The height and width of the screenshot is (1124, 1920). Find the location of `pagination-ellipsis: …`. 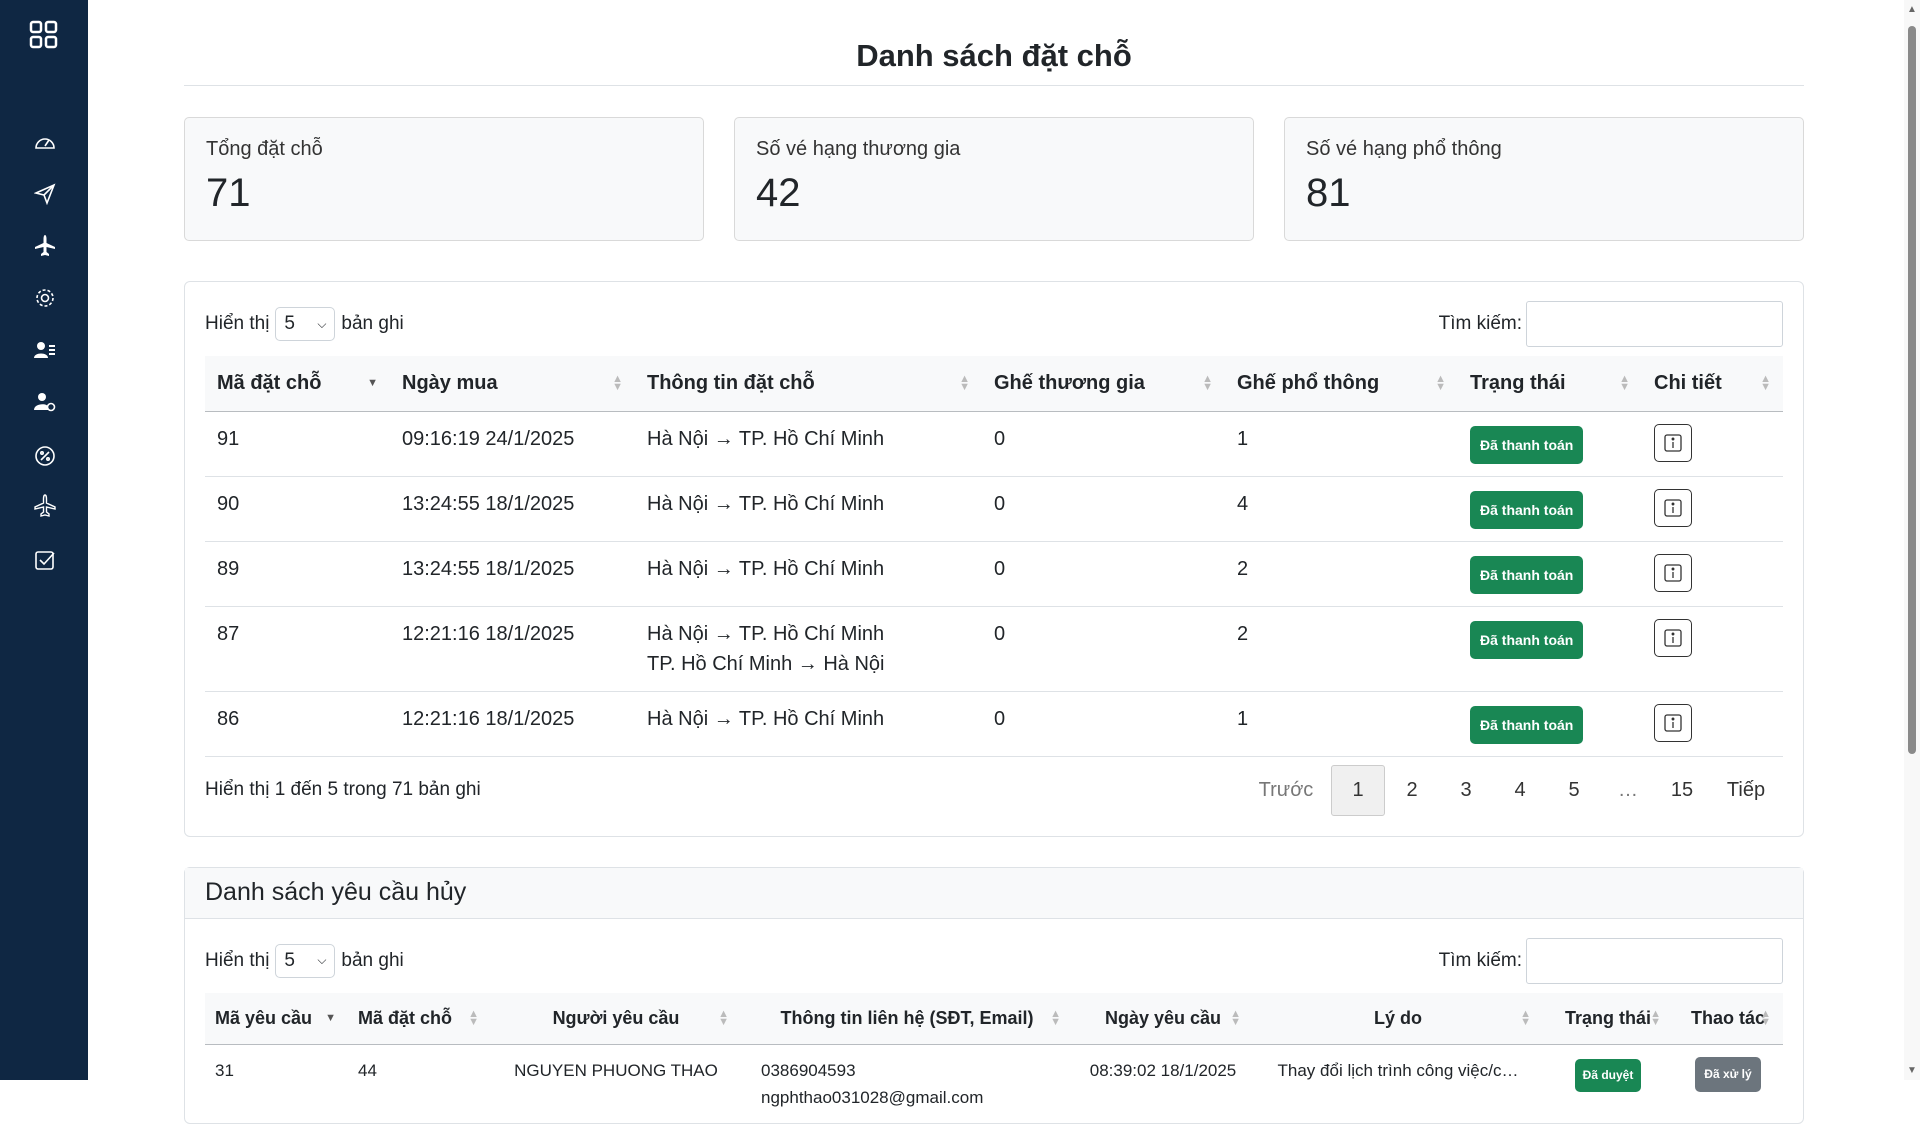

pagination-ellipsis: … is located at coordinates (1628, 790).